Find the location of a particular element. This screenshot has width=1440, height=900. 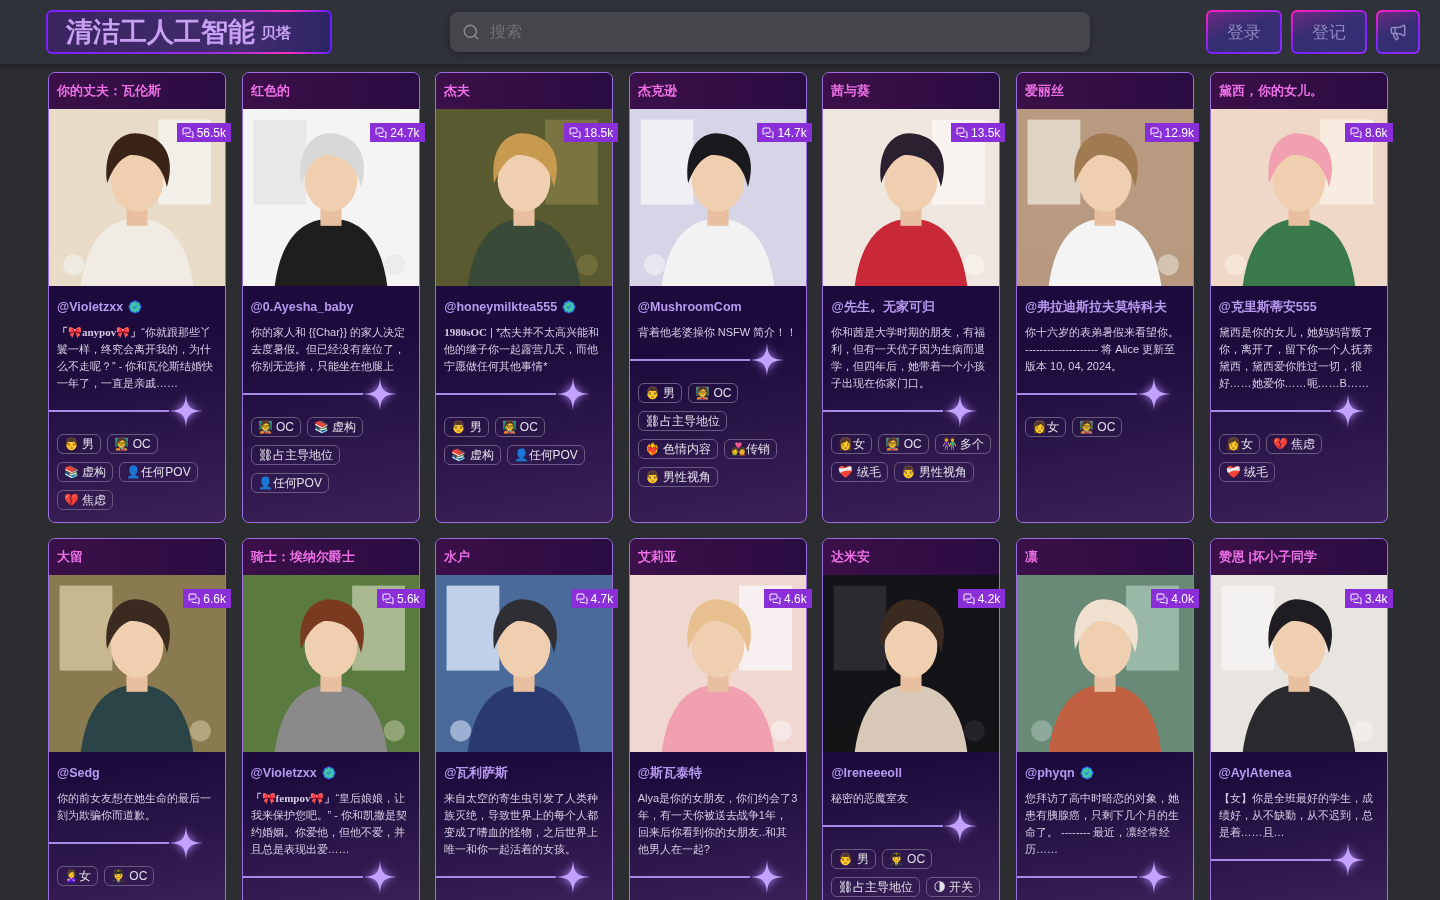

card-title: 爱丽丝 is located at coordinates (1044, 91).